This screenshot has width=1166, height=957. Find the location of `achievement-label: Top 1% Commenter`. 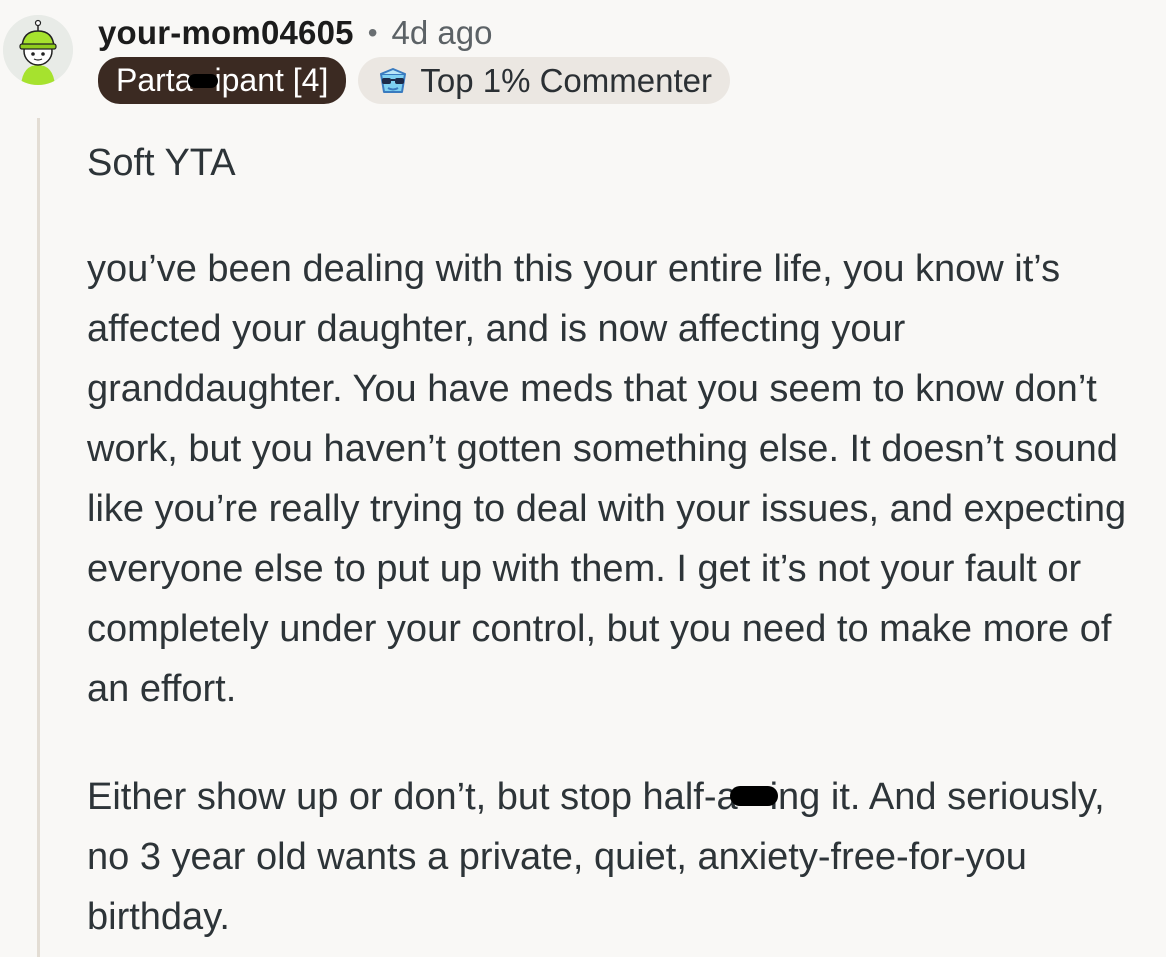

achievement-label: Top 1% Commenter is located at coordinates (566, 80).